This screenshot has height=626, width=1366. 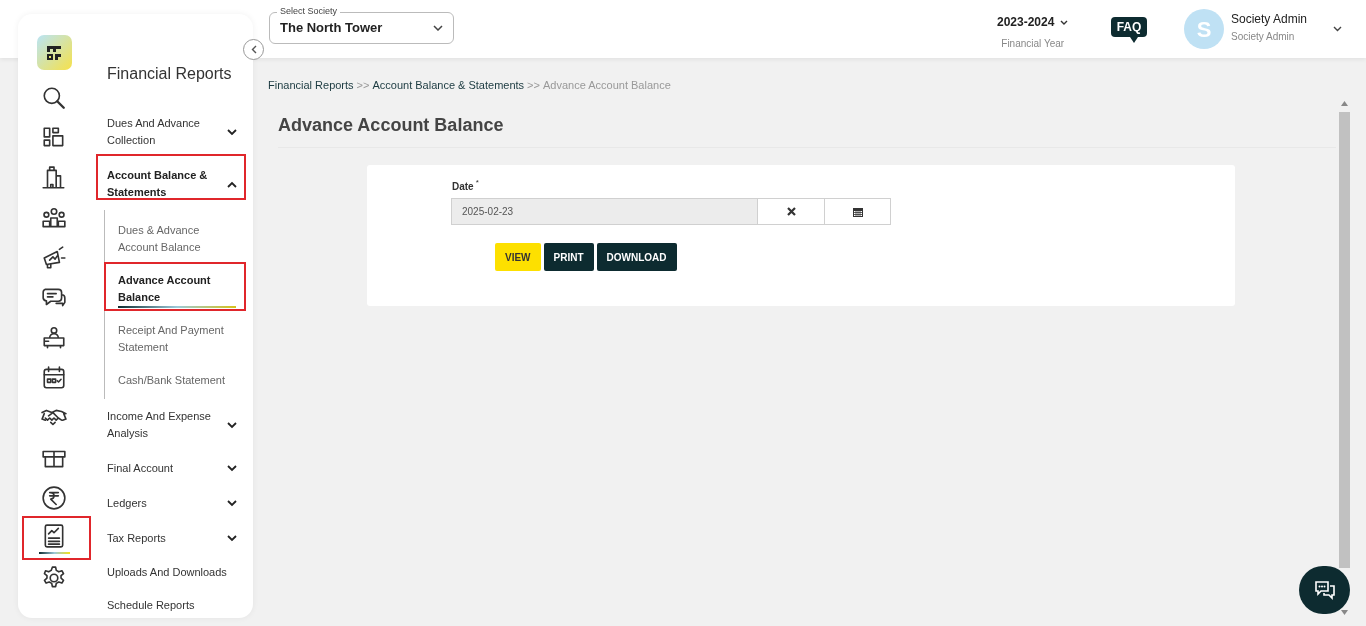 I want to click on required-mark: *, so click(x=477, y=183).